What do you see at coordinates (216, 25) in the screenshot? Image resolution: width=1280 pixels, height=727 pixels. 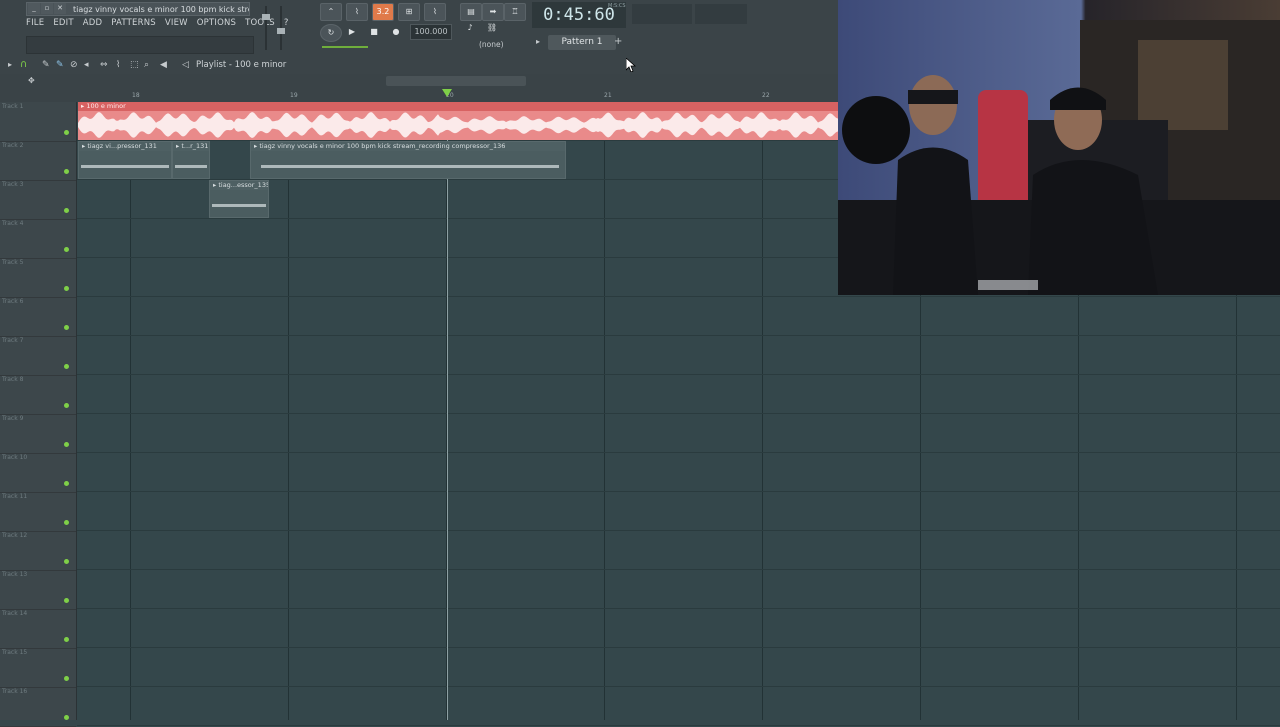 I see `menu-options: OPTIONS` at bounding box center [216, 25].